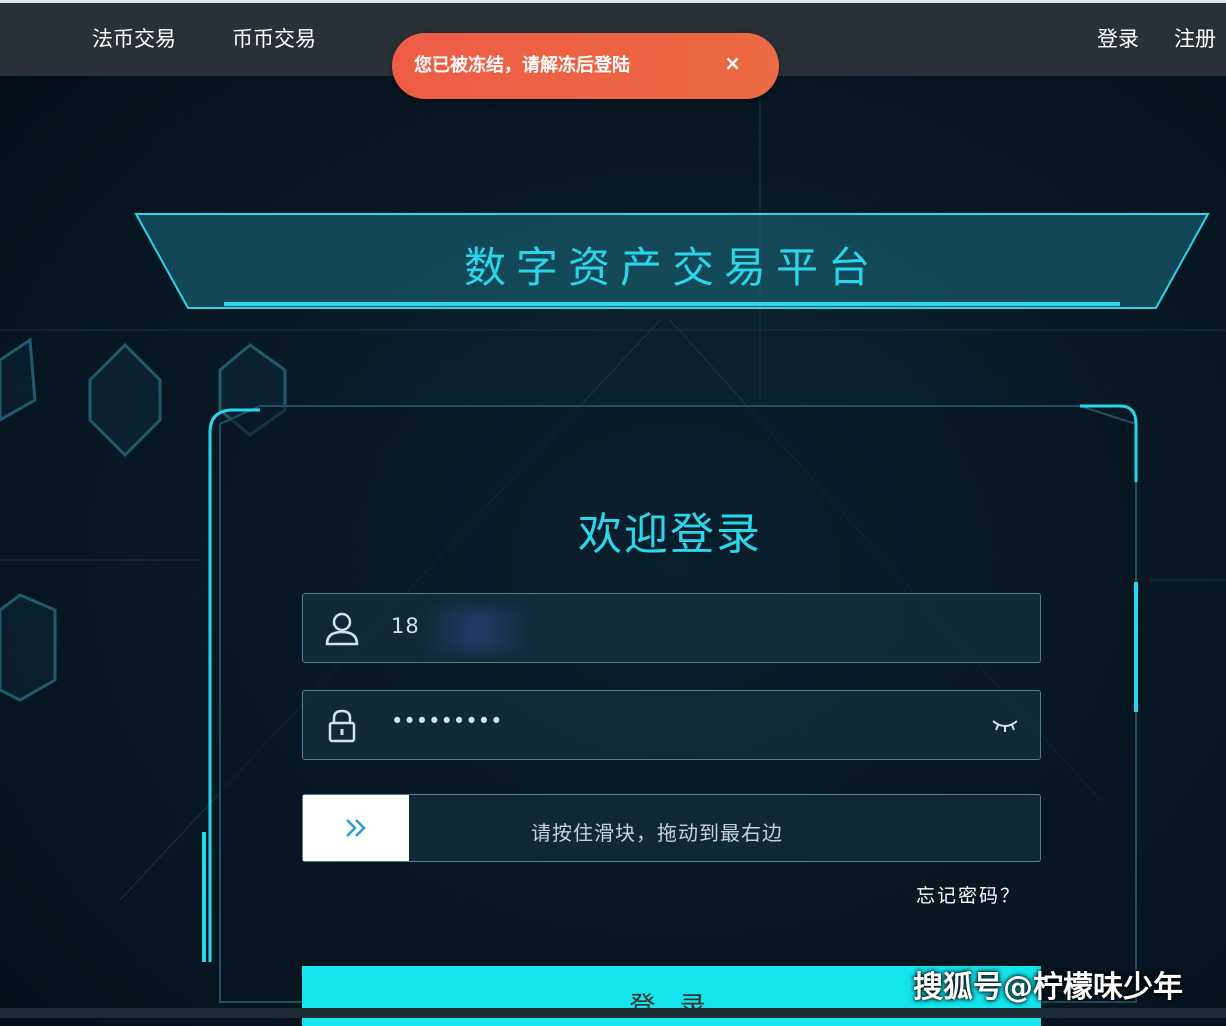 The image size is (1226, 1026). What do you see at coordinates (1195, 38) in the screenshot?
I see `nav-link-register: 注册` at bounding box center [1195, 38].